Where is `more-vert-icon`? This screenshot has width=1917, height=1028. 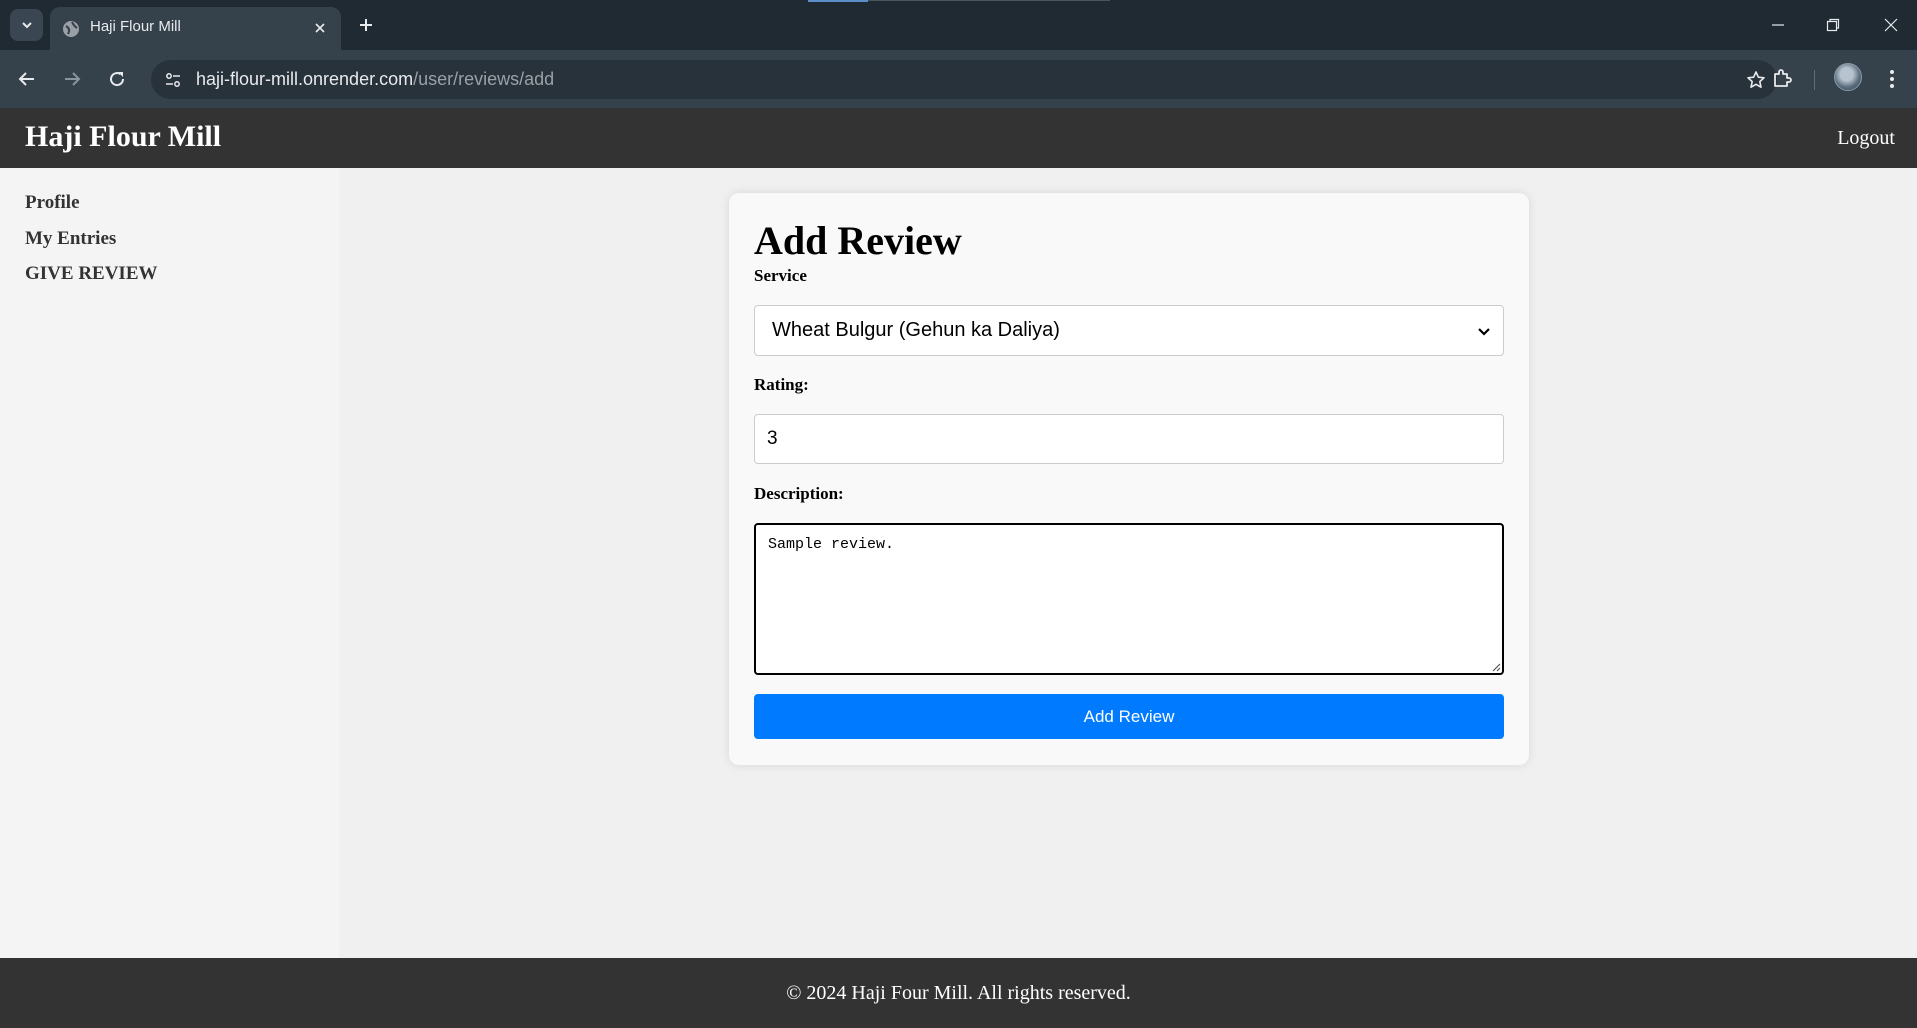
more-vert-icon is located at coordinates (1892, 79).